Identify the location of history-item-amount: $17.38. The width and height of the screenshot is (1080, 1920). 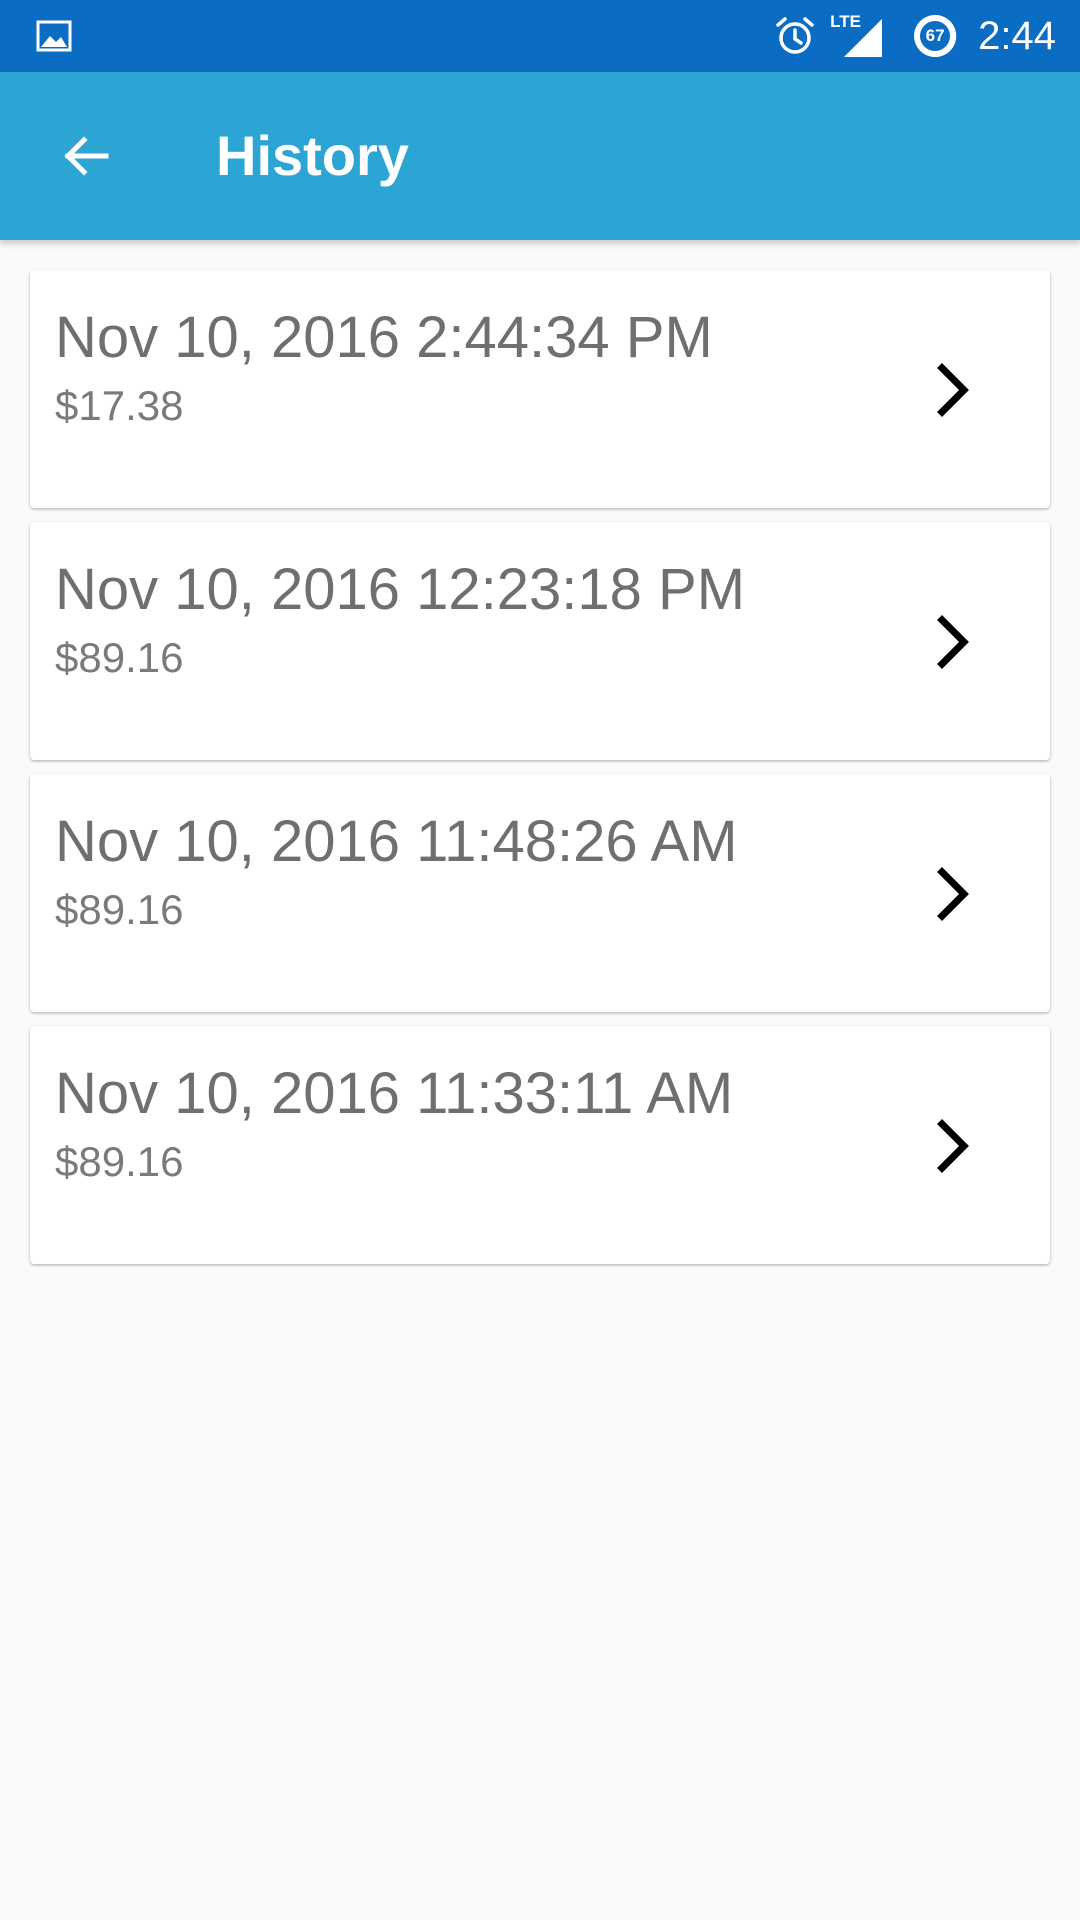
(119, 405).